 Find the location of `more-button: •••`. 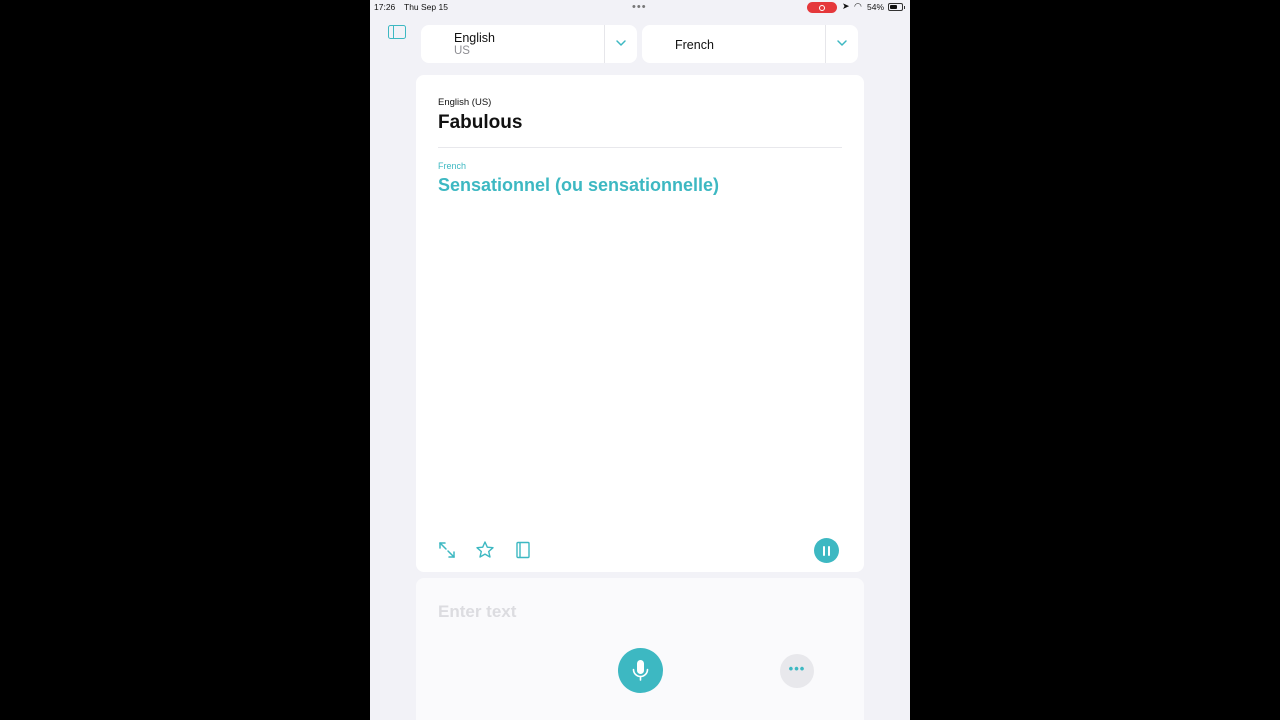

more-button: ••• is located at coordinates (797, 671).